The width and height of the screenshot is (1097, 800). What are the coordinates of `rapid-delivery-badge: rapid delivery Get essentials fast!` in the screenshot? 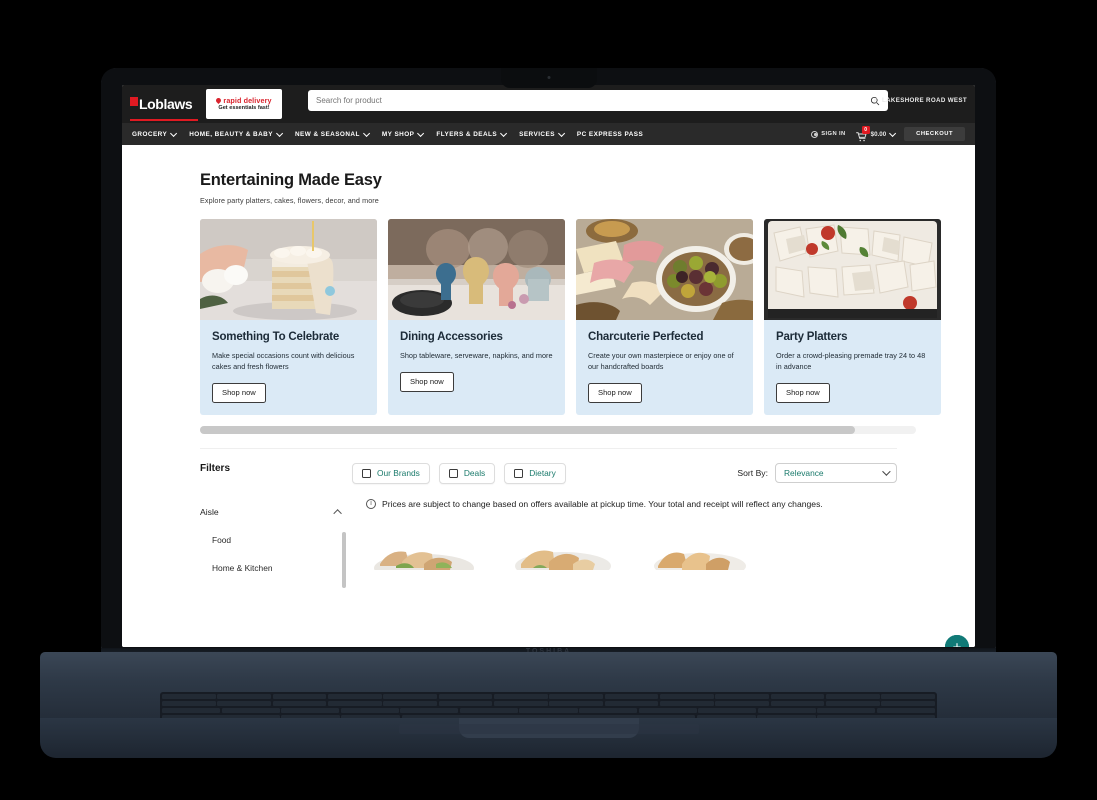 It's located at (244, 104).